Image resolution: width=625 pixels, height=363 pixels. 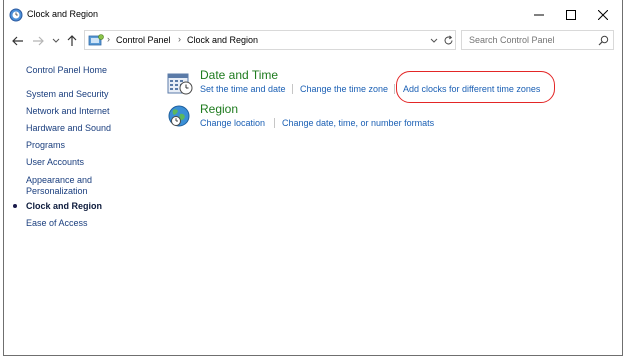 I want to click on sidebar-item-appearance: Appearance and, so click(x=59, y=180).